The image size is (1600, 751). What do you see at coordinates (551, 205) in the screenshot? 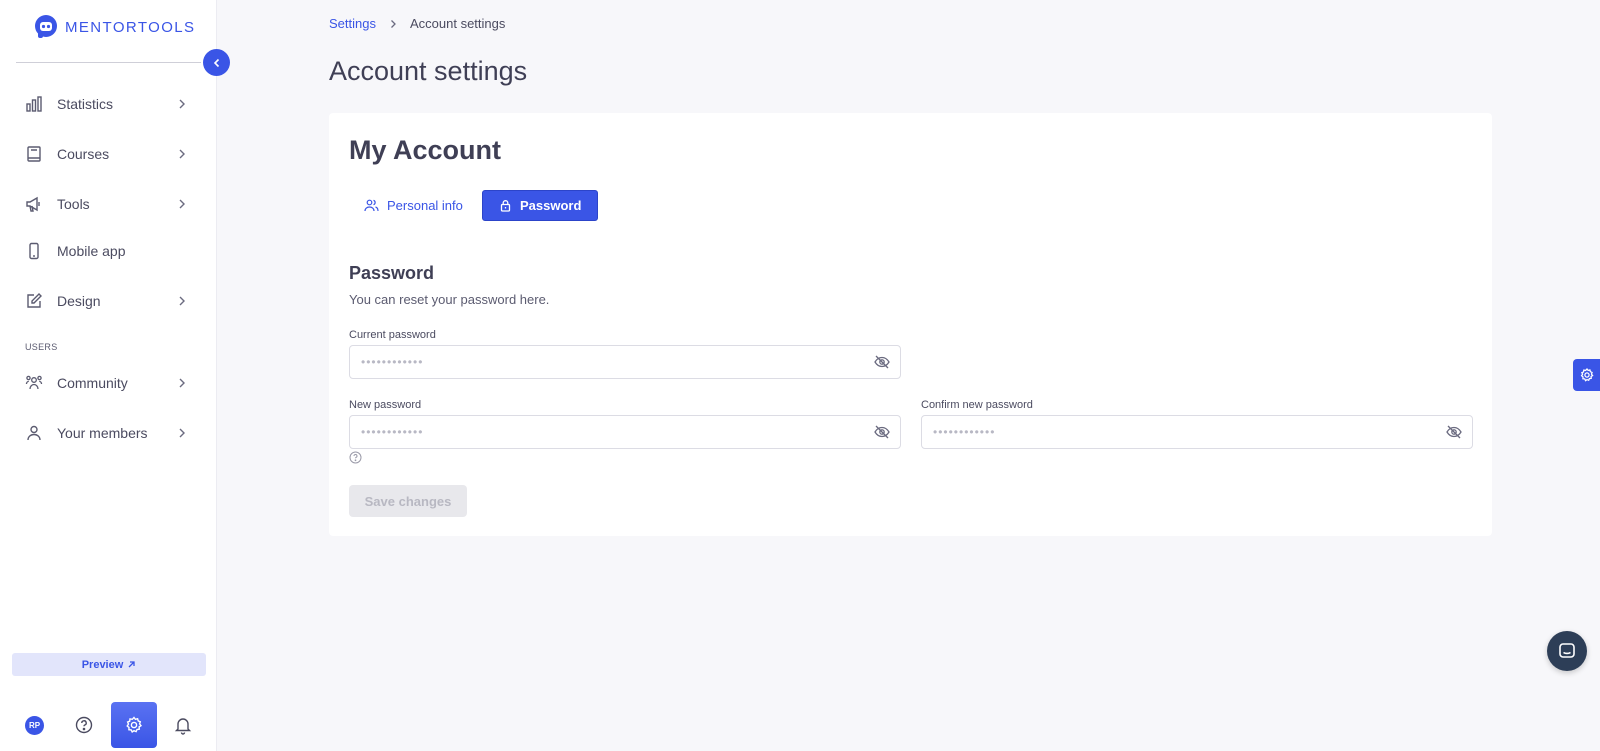
I see `tab-label: Password` at bounding box center [551, 205].